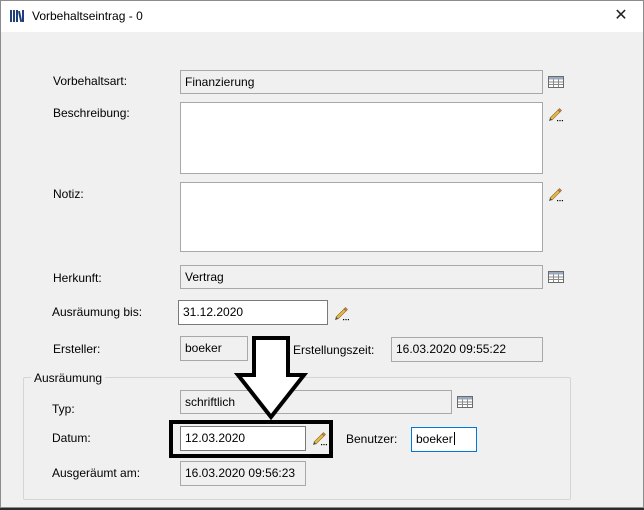 The image size is (644, 510). I want to click on ersteller-label: Ersteller:, so click(77, 349).